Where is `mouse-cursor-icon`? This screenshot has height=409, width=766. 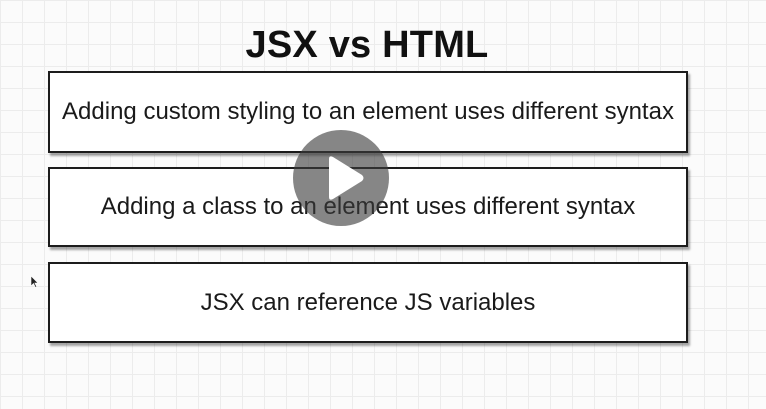 mouse-cursor-icon is located at coordinates (35, 282).